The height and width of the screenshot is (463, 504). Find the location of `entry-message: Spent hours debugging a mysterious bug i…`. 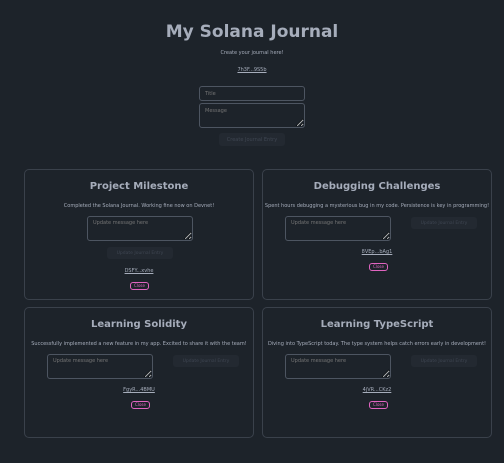

entry-message: Spent hours debugging a mysterious bug i… is located at coordinates (377, 206).